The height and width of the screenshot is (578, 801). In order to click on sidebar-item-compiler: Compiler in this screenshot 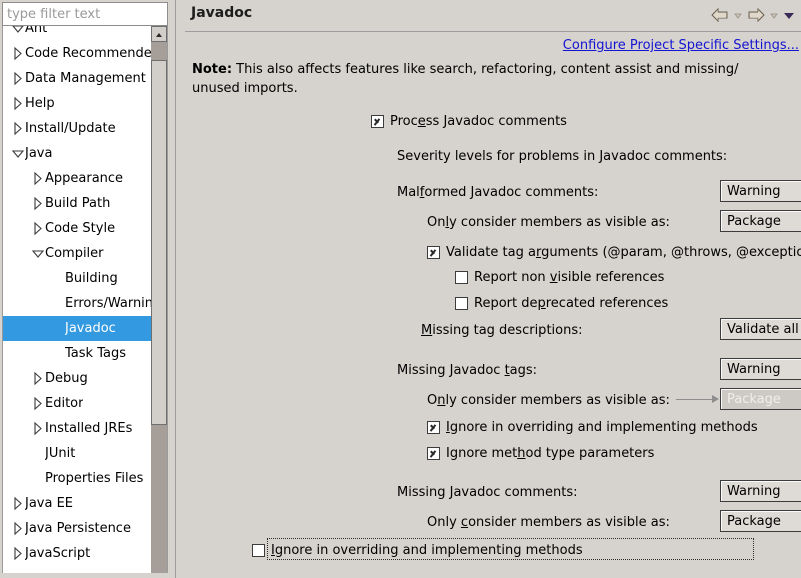, I will do `click(77, 253)`.